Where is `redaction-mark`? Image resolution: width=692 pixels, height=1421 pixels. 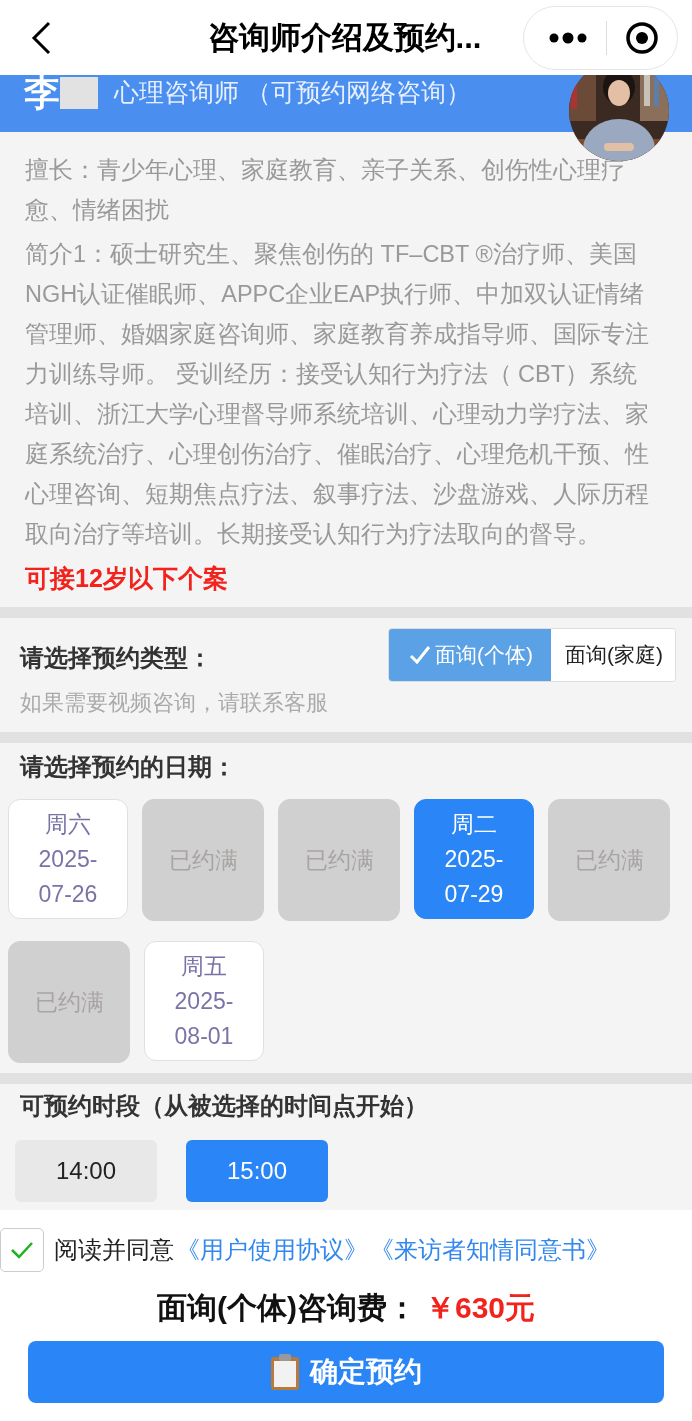 redaction-mark is located at coordinates (79, 92).